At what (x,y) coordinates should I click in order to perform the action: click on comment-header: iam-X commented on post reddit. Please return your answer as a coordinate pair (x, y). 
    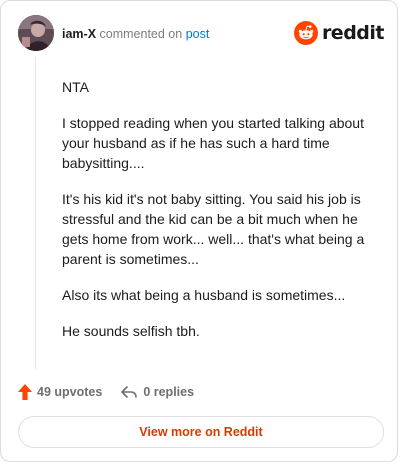
    Looking at the image, I should click on (201, 34).